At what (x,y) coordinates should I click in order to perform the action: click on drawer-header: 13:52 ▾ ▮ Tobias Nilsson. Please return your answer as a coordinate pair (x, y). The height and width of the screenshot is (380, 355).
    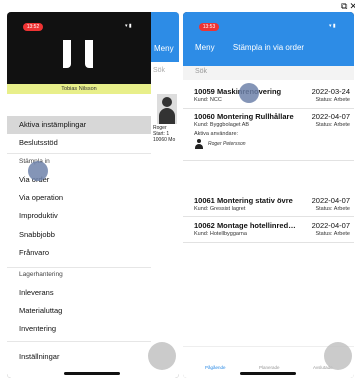
    Looking at the image, I should click on (79, 53).